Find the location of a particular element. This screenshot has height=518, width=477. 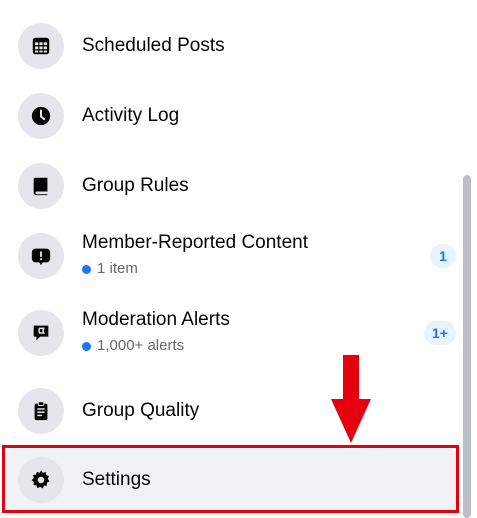

menu-item-text: Group Rules is located at coordinates (135, 186).